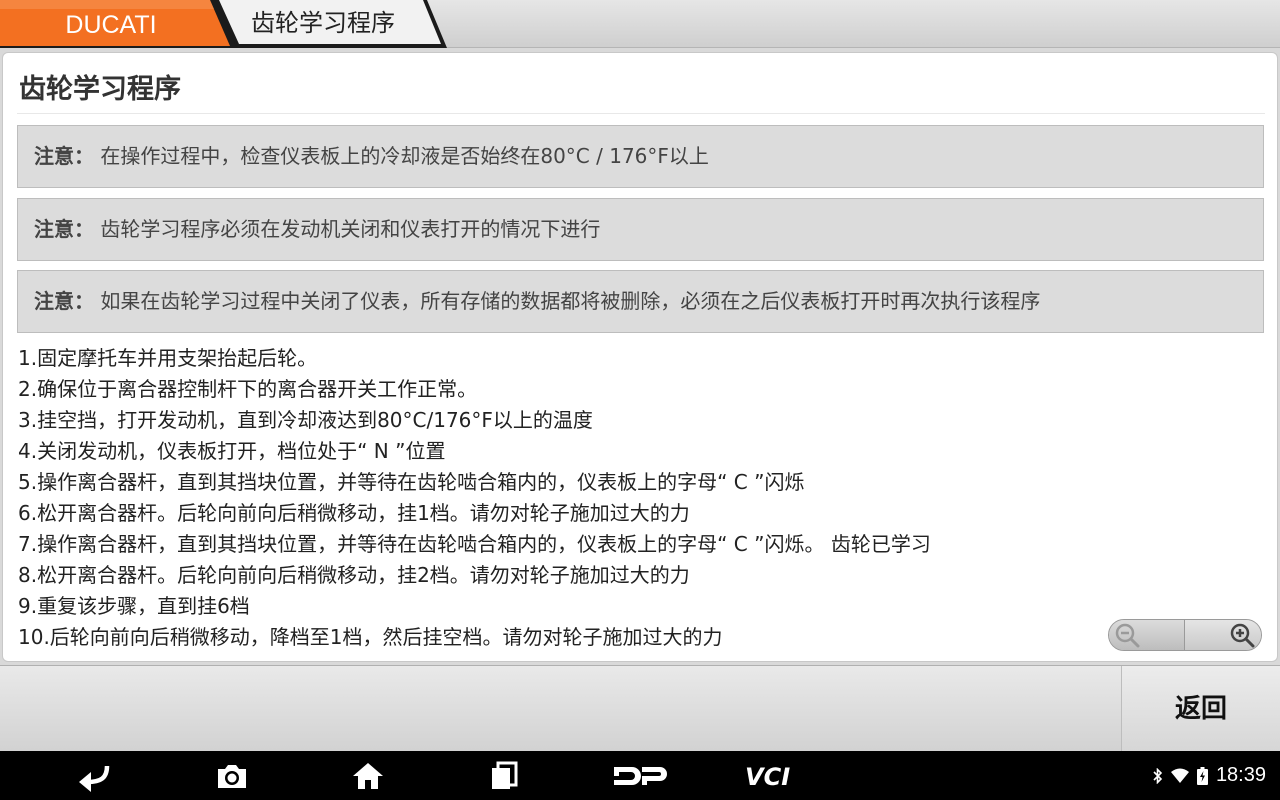 The image size is (1280, 800). What do you see at coordinates (232, 451) in the screenshot?
I see `step-item: 4.关闭发动机，仪表板打开，档位处于“ N ”位置` at bounding box center [232, 451].